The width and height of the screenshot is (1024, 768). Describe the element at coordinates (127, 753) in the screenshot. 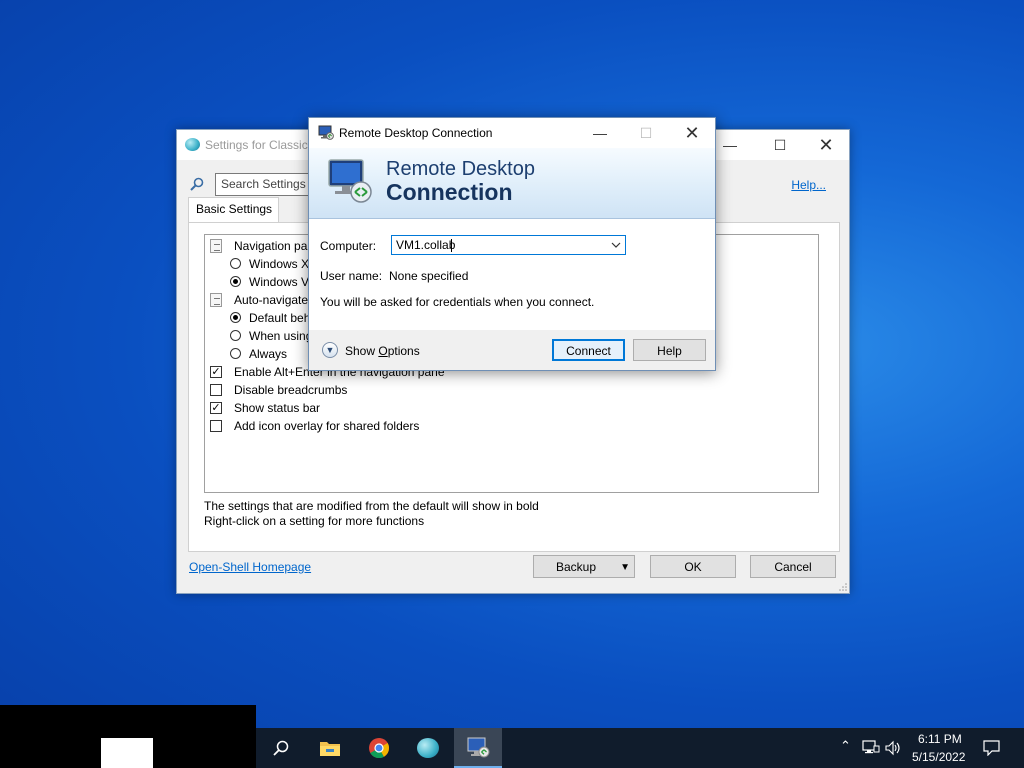

I see `start-area-patch` at that location.